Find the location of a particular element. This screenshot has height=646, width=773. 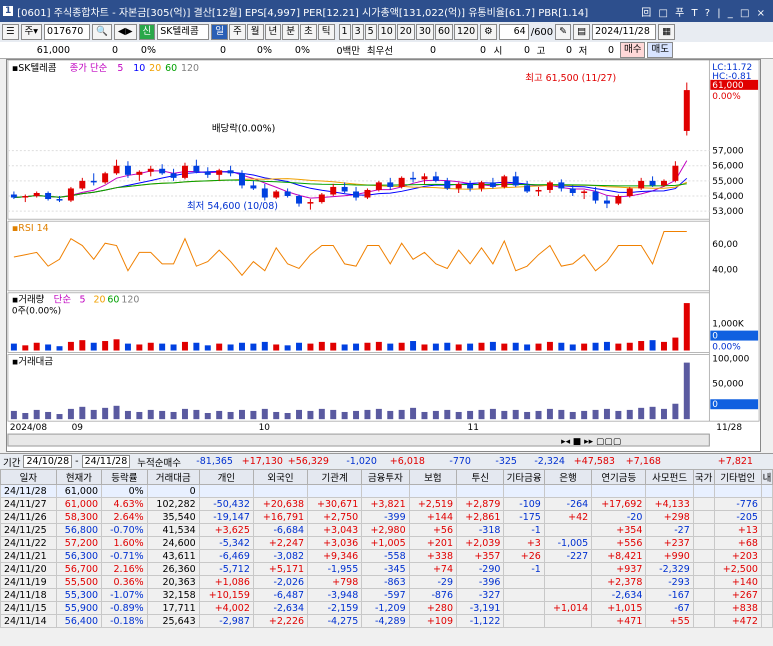

table-cell: 56,700 is located at coordinates (79, 569).